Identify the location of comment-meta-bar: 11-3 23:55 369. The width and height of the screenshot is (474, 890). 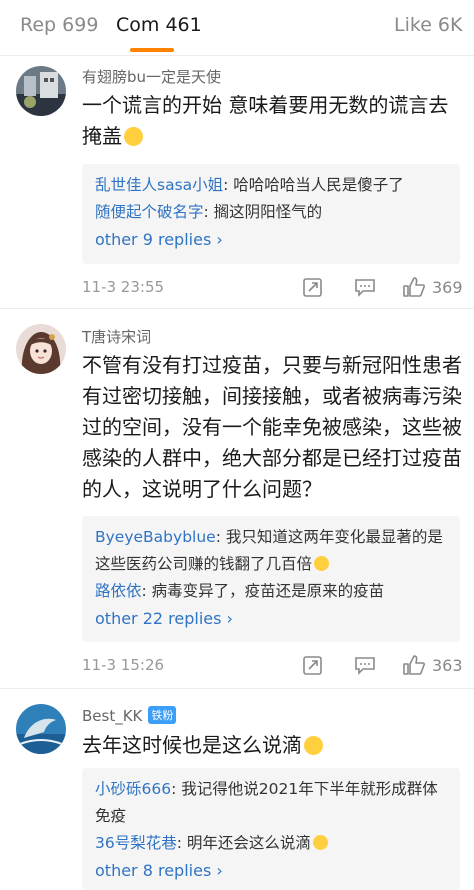
(274, 288).